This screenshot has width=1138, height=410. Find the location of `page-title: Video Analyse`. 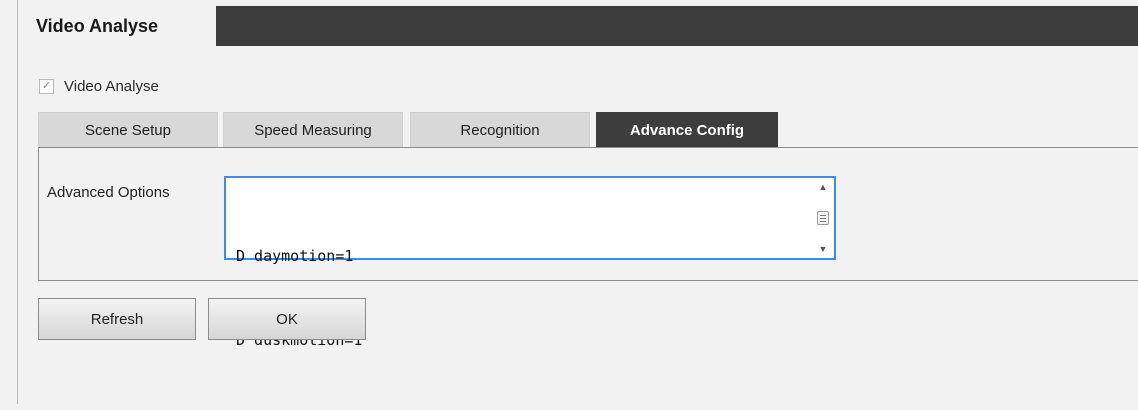

page-title: Video Analyse is located at coordinates (117, 26).